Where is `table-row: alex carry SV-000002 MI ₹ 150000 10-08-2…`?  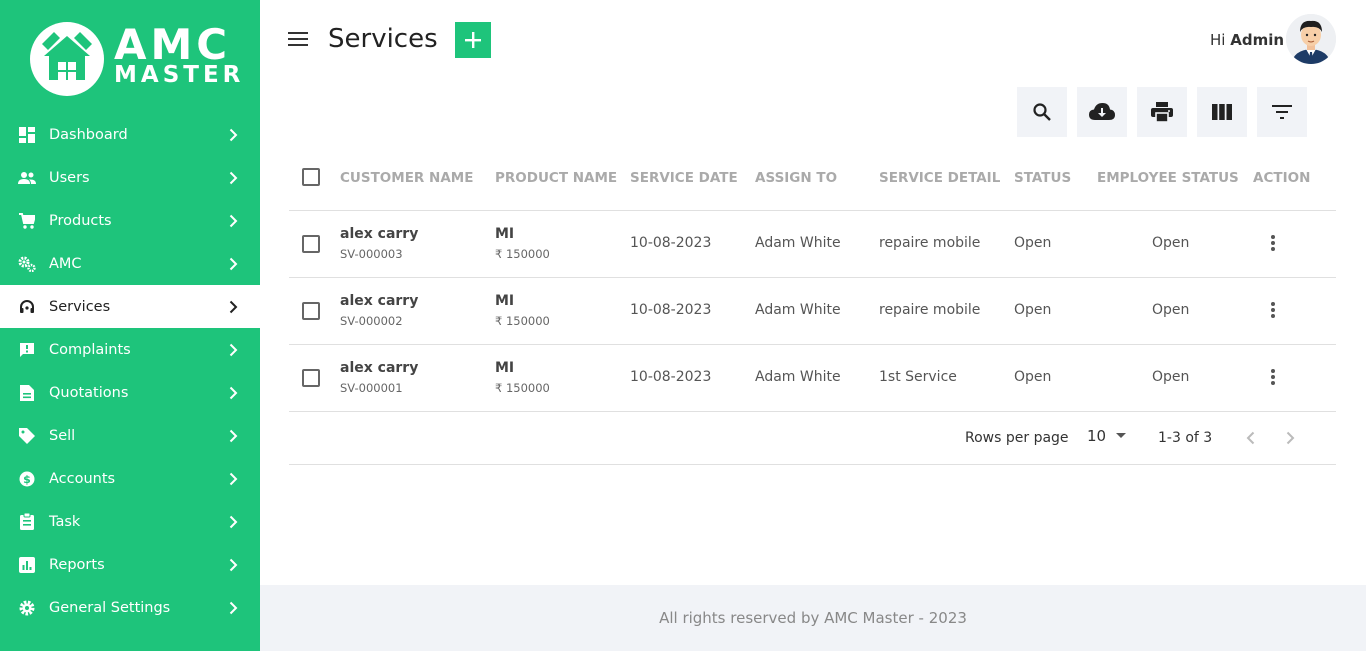
table-row: alex carry SV-000002 MI ₹ 150000 10-08-2… is located at coordinates (812, 311).